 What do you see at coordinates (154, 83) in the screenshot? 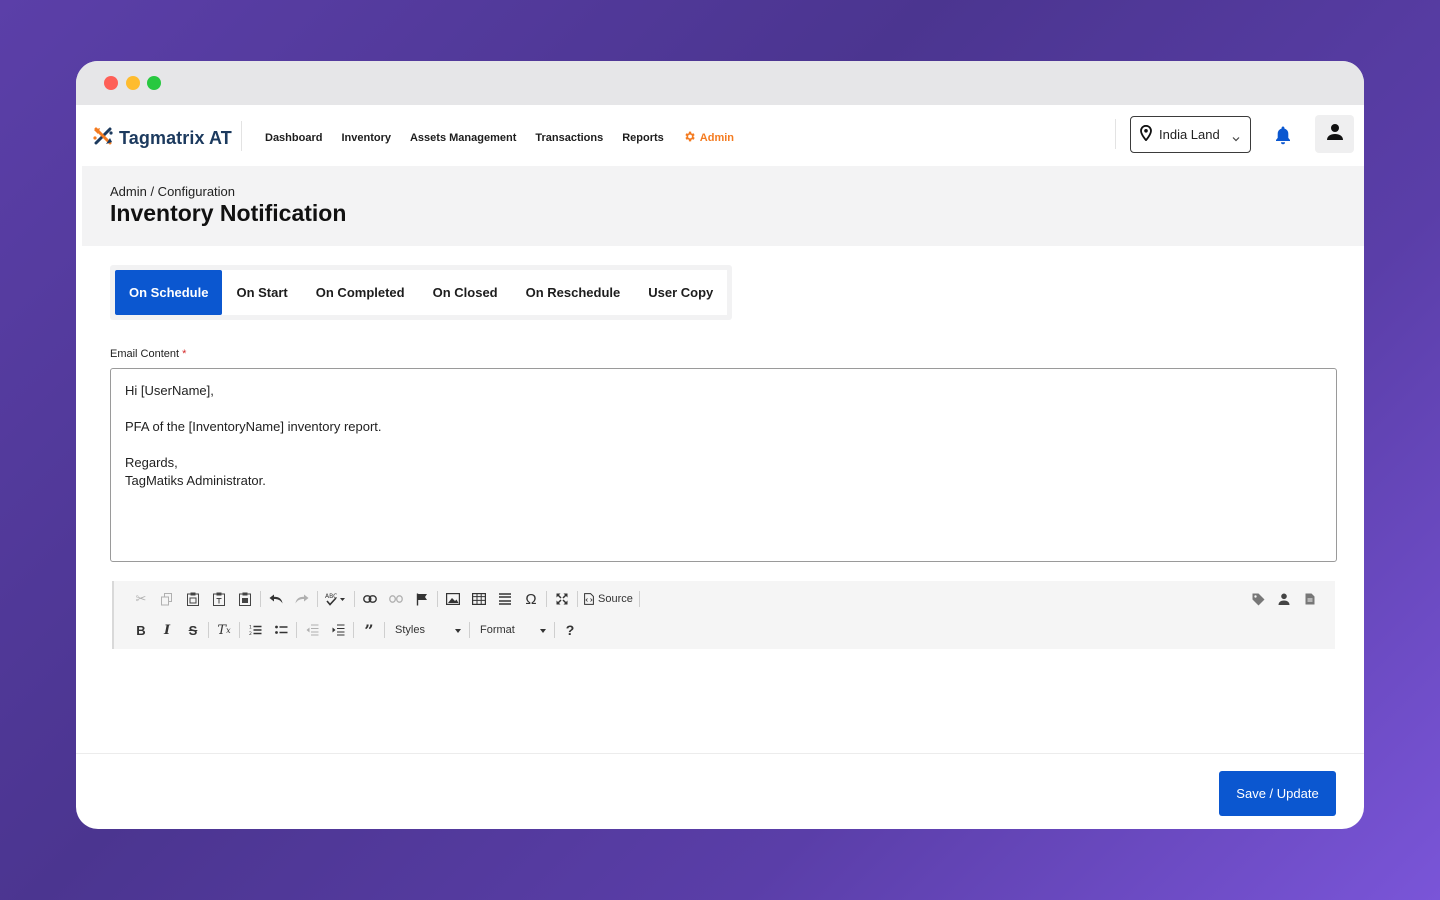
I see `maximize-window-button` at bounding box center [154, 83].